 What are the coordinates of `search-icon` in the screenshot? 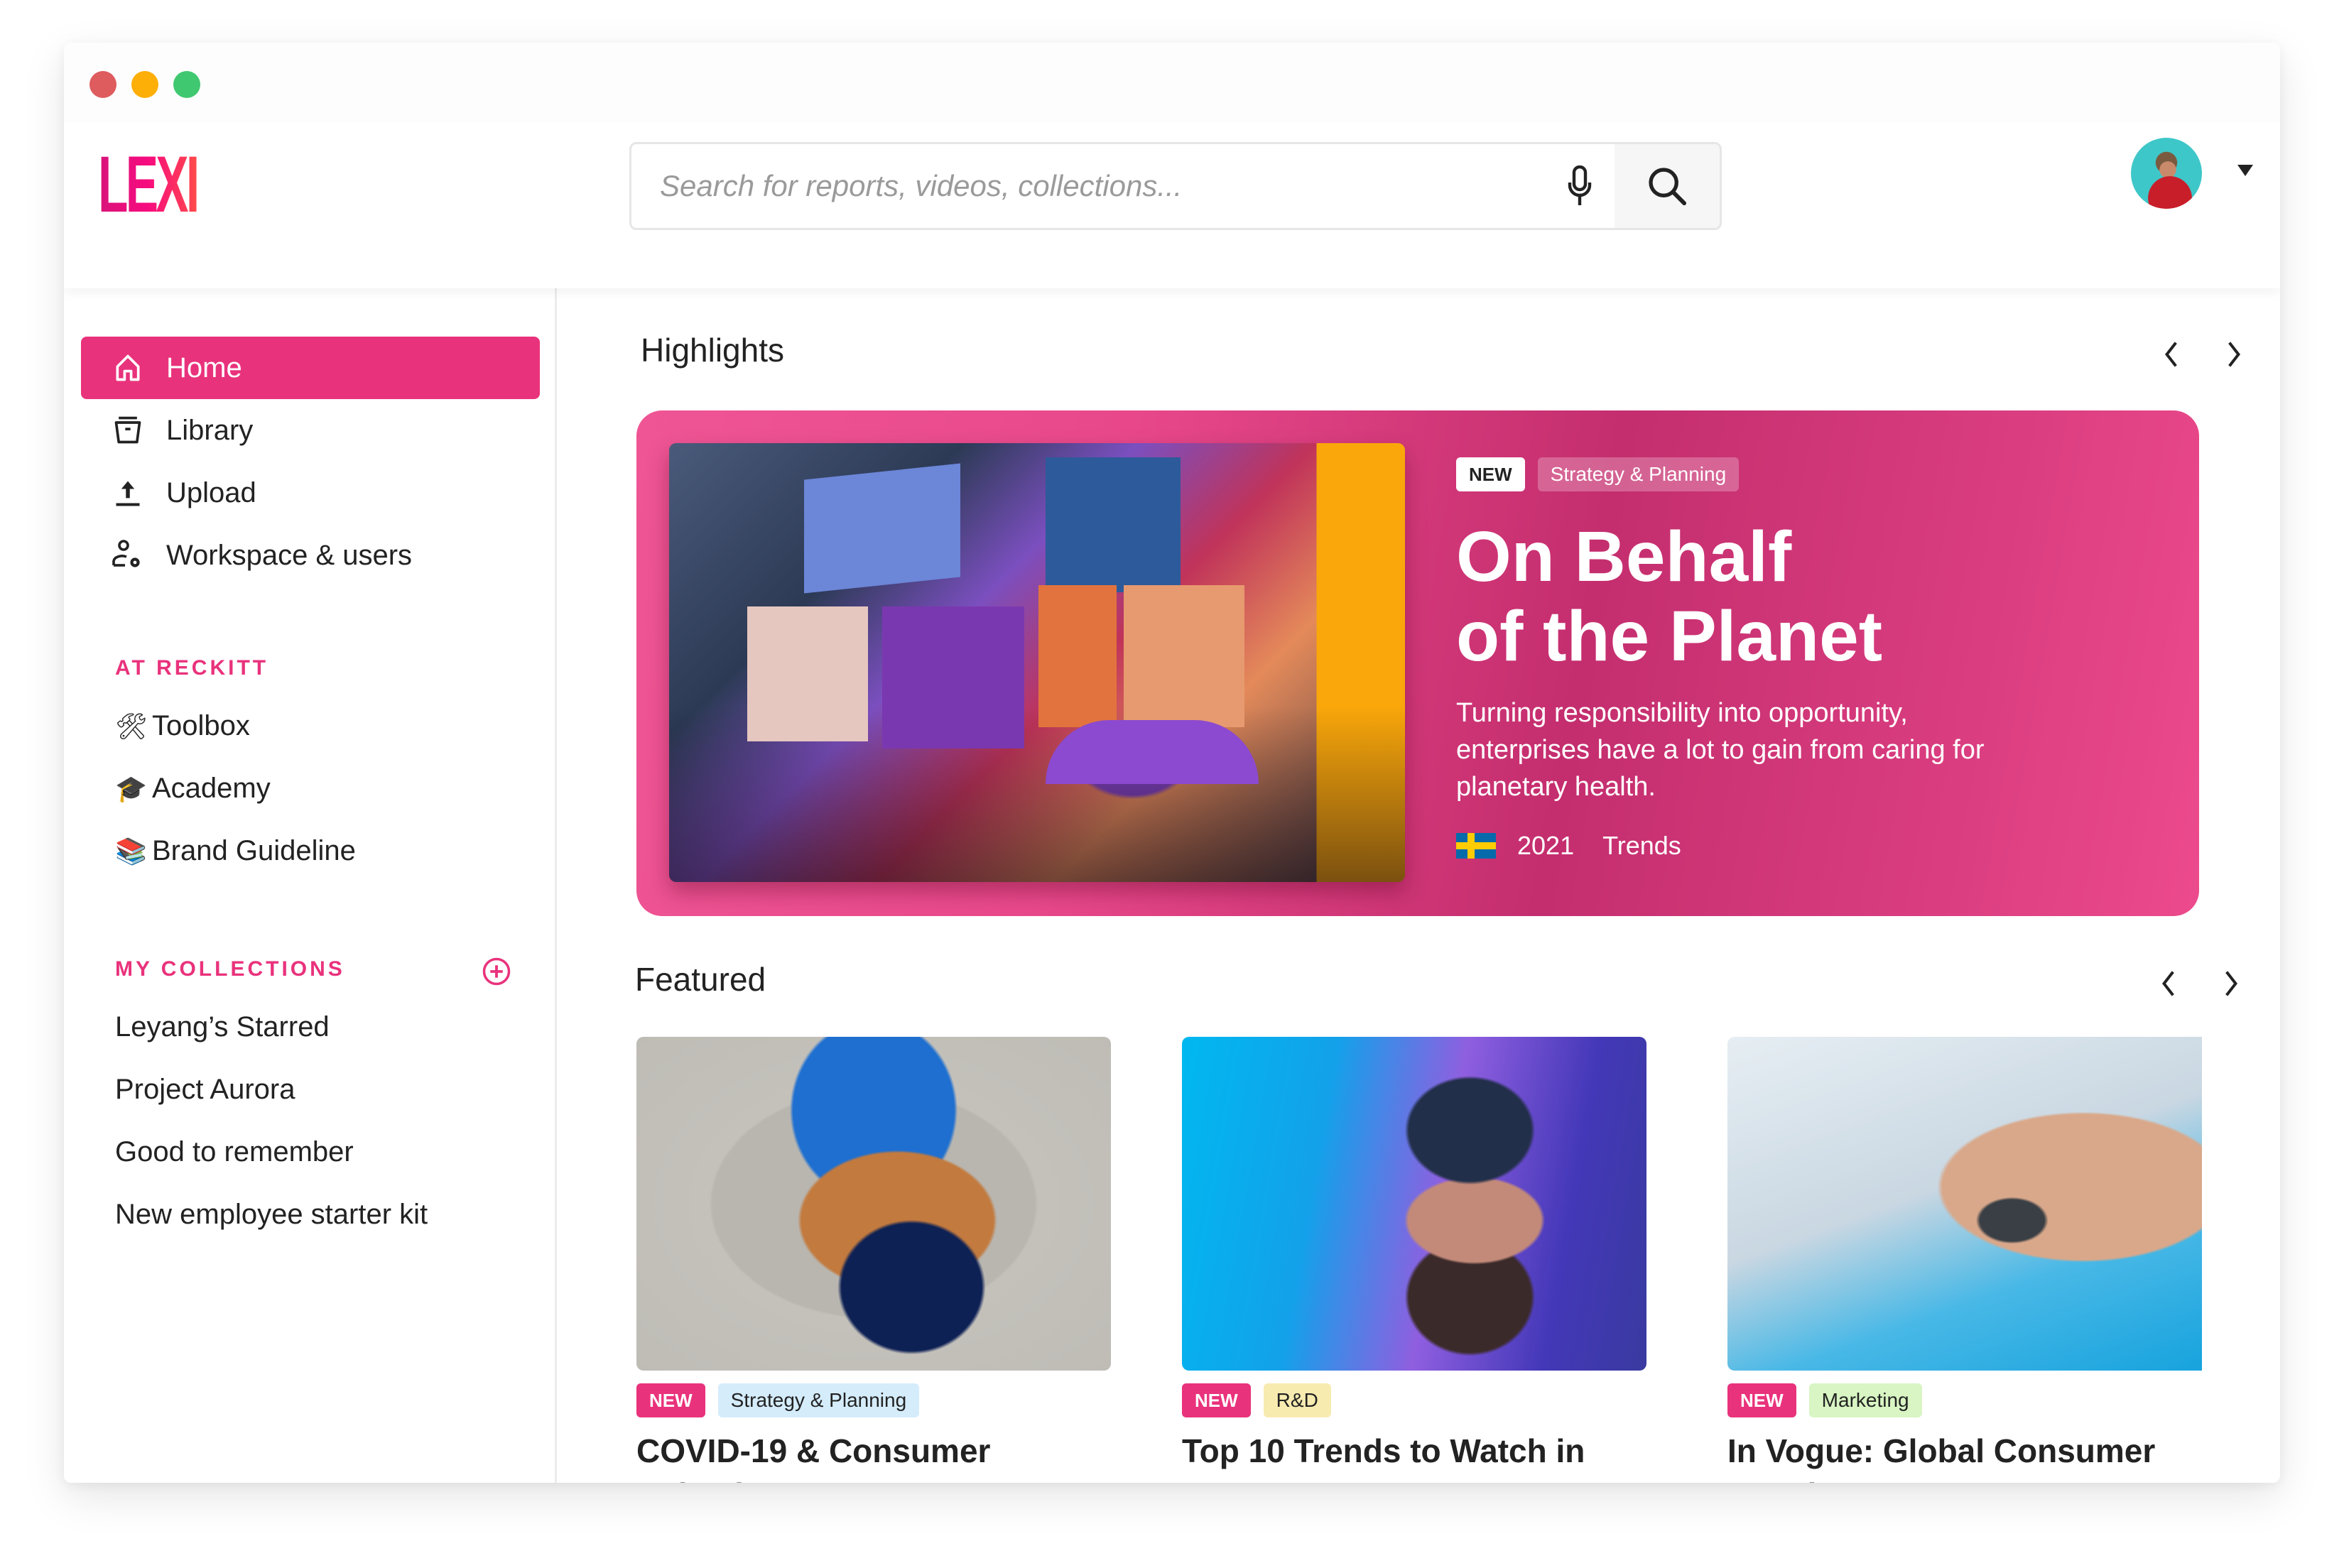 It's located at (1668, 187).